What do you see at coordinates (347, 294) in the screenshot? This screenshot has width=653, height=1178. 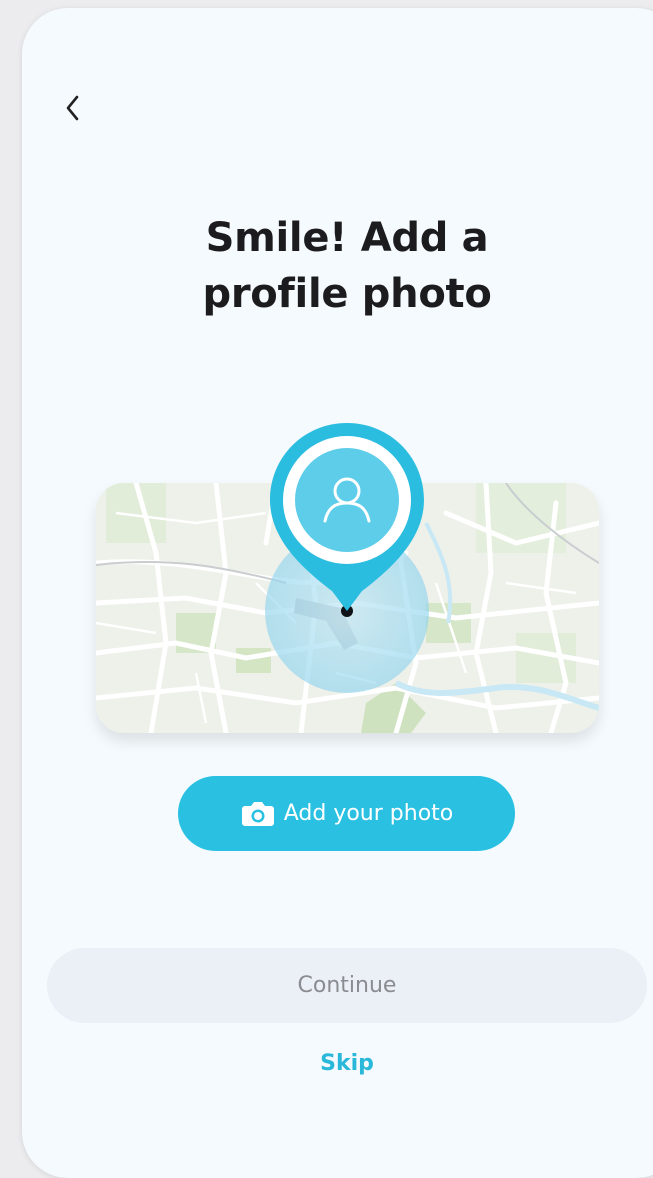 I see `title-line-2: profile photo` at bounding box center [347, 294].